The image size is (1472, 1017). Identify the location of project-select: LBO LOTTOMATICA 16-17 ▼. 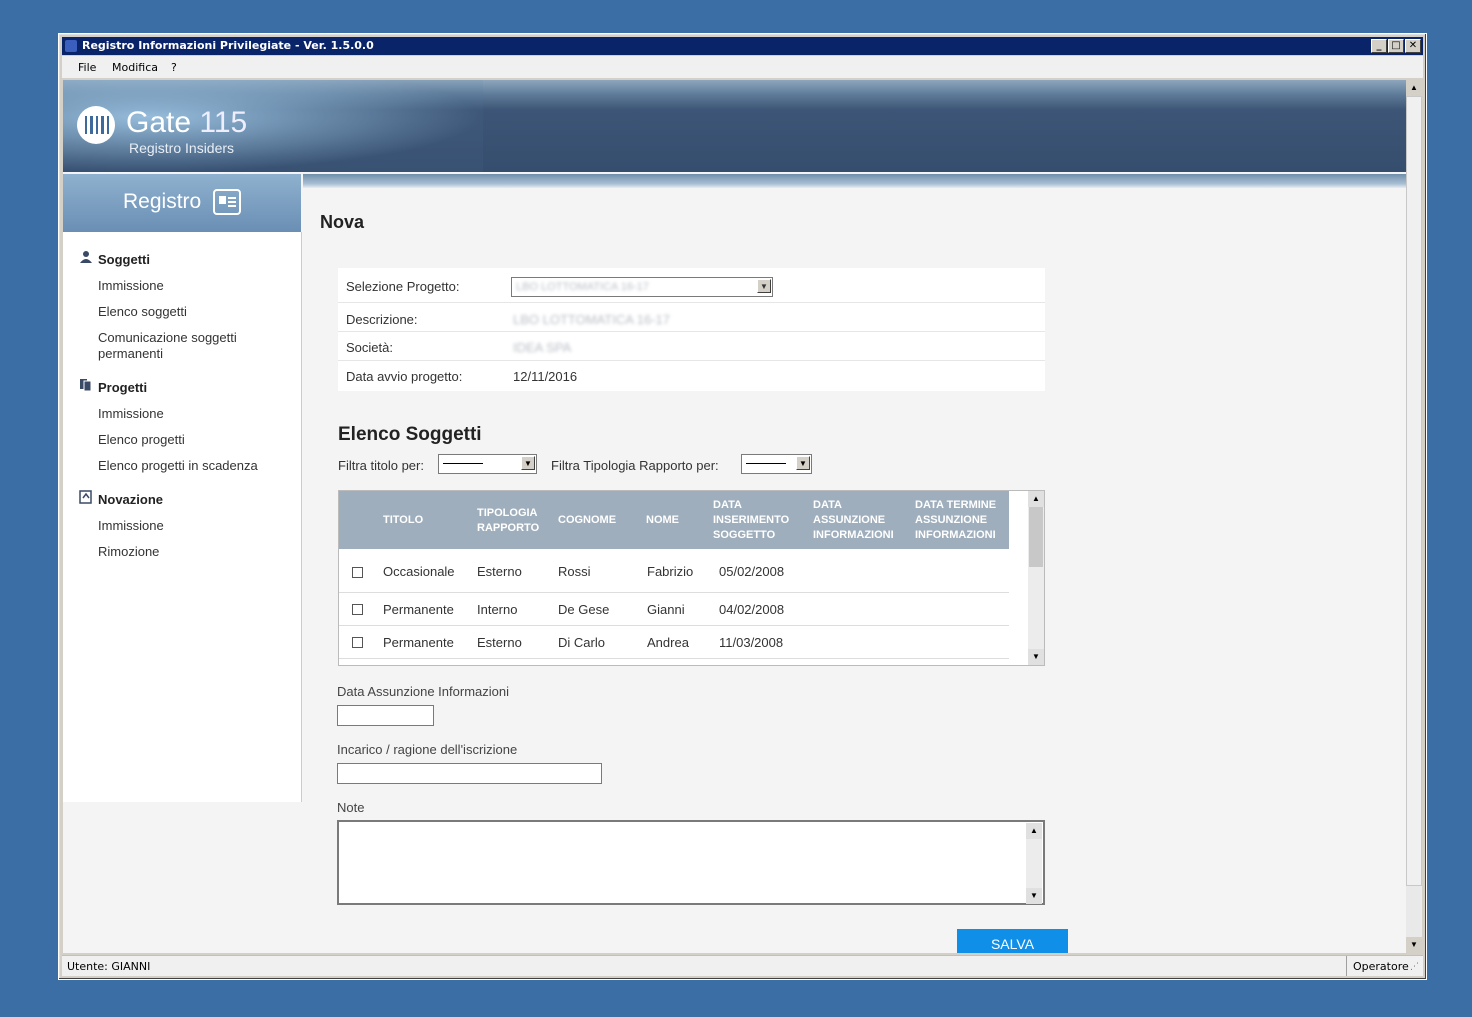
(642, 287).